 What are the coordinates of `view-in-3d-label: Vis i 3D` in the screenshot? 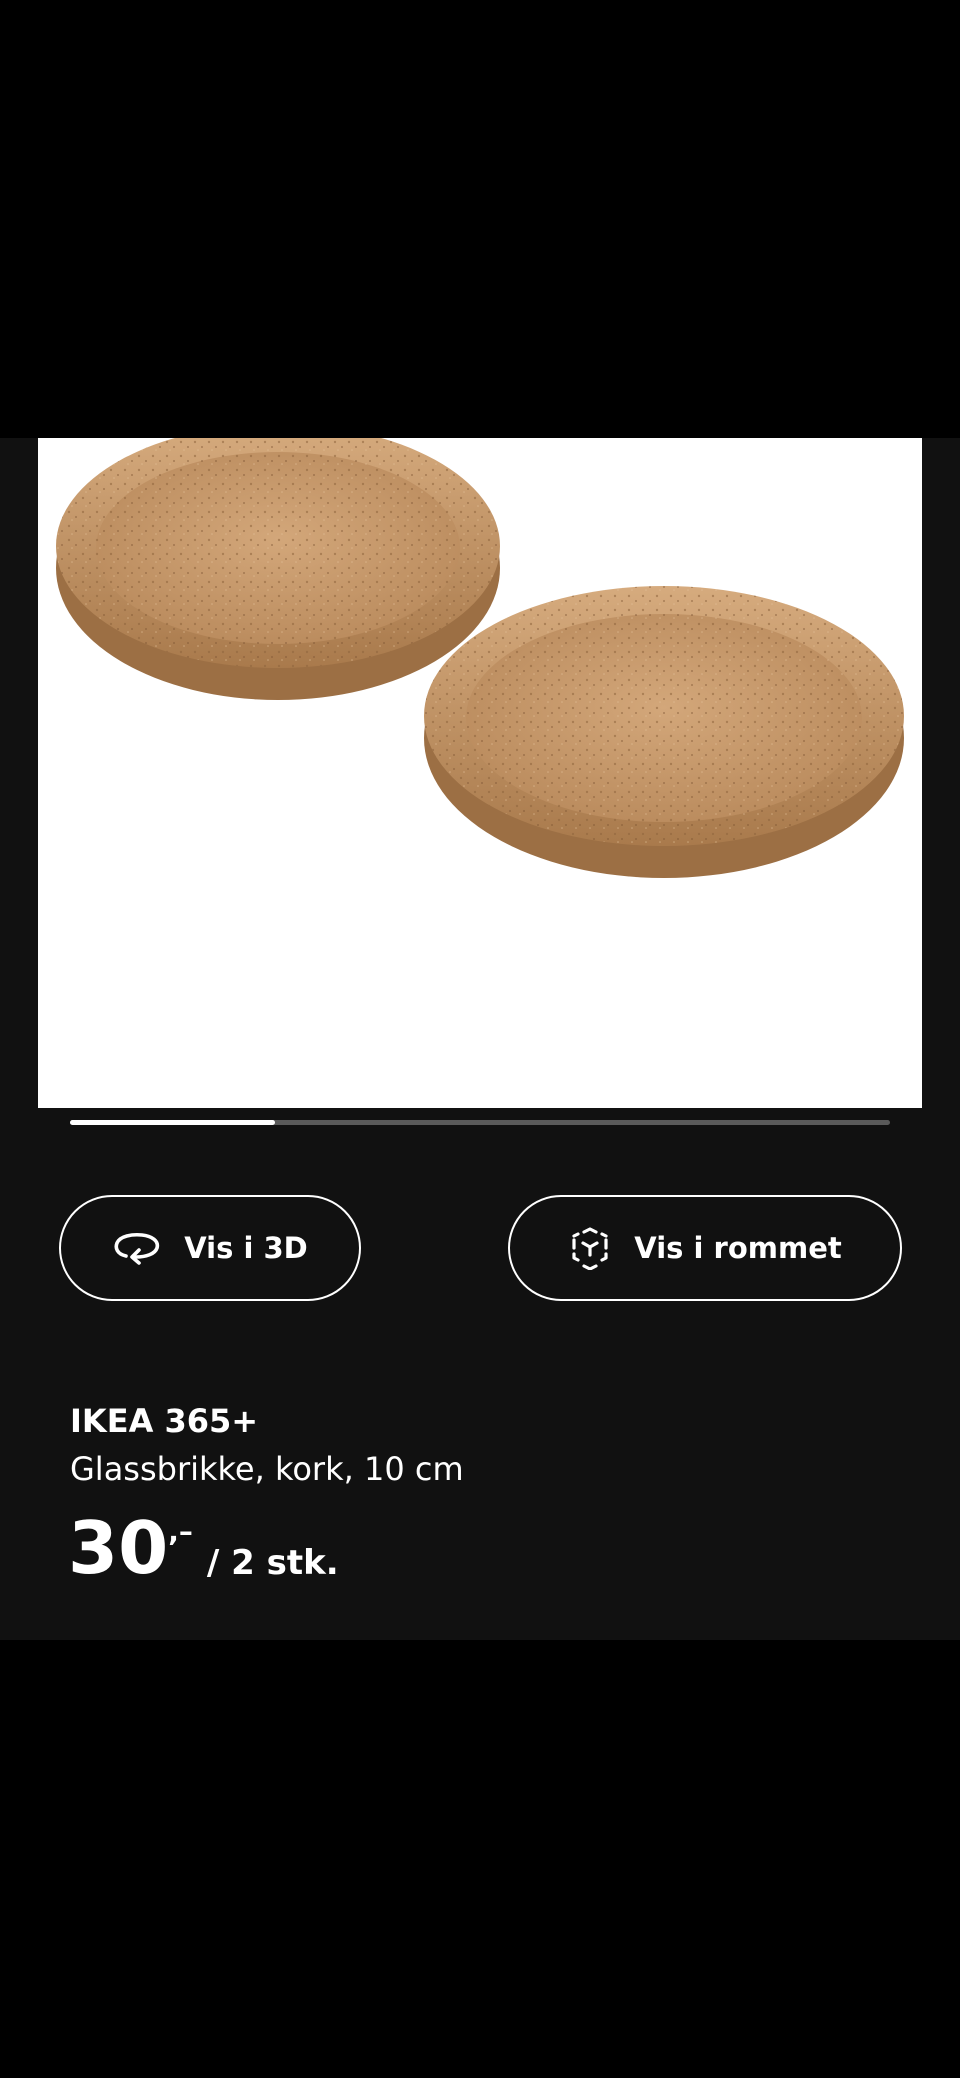 It's located at (246, 1248).